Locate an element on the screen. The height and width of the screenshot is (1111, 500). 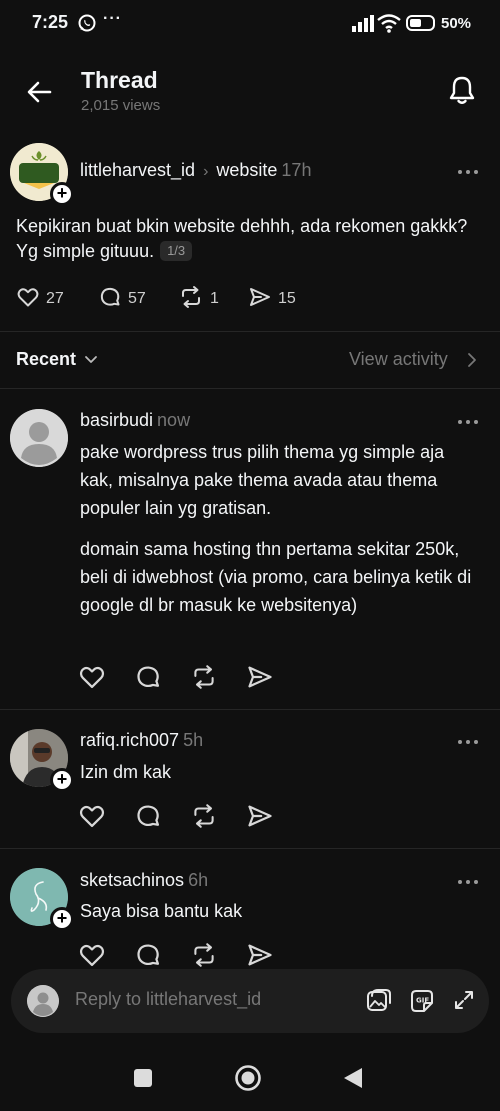
repost-count: 1 is located at coordinates (214, 298).